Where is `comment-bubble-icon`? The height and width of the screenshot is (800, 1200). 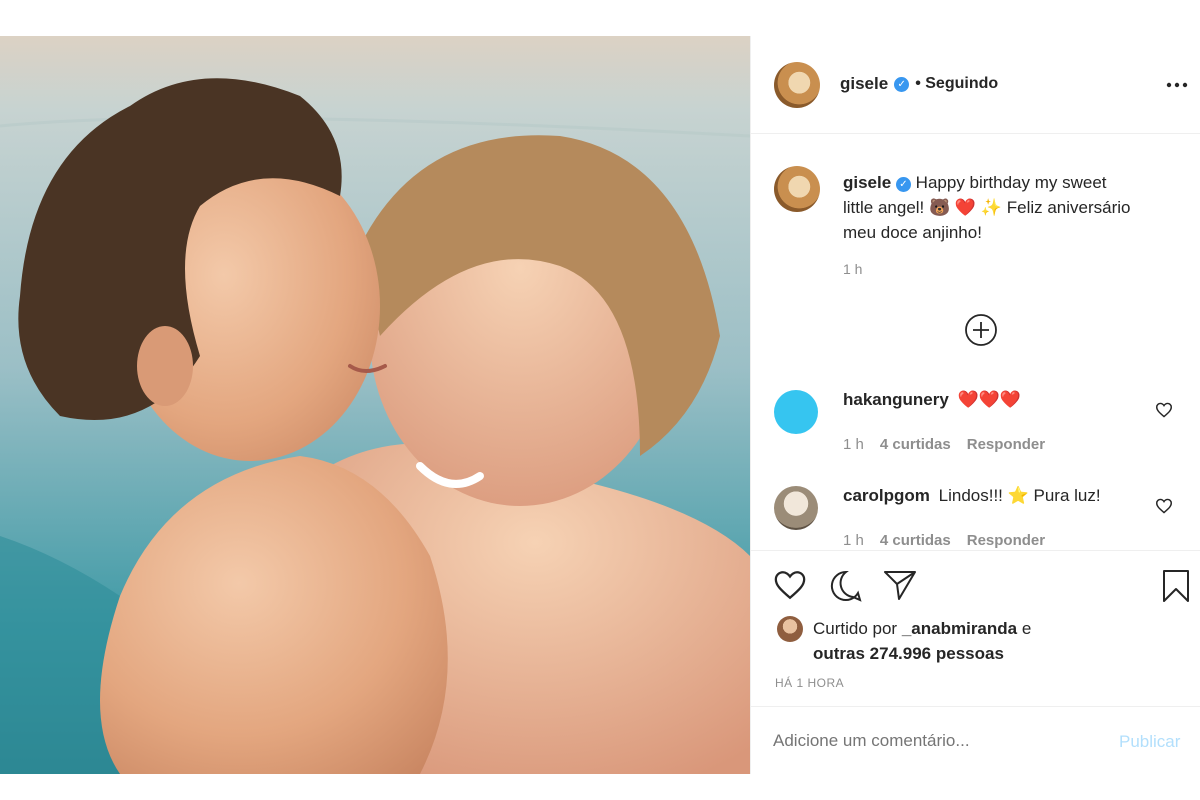 comment-bubble-icon is located at coordinates (846, 586).